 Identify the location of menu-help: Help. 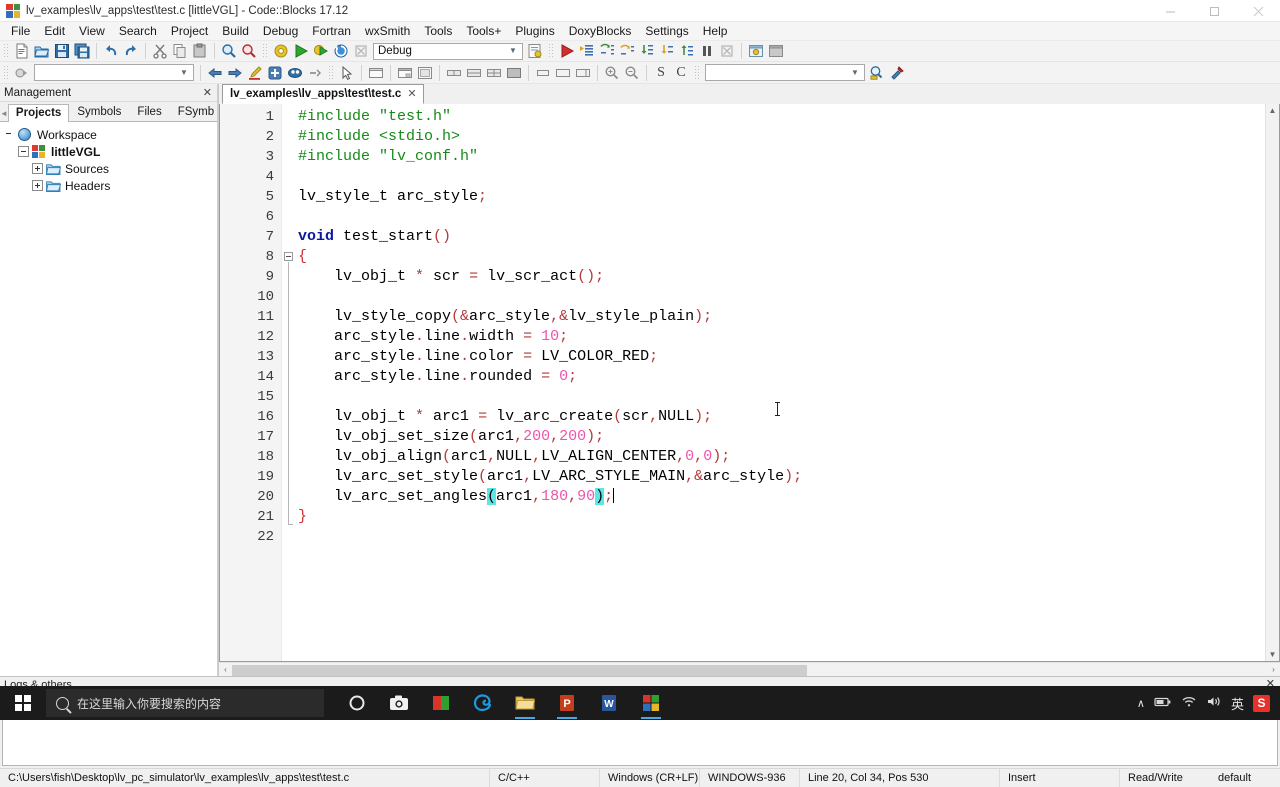
(715, 31).